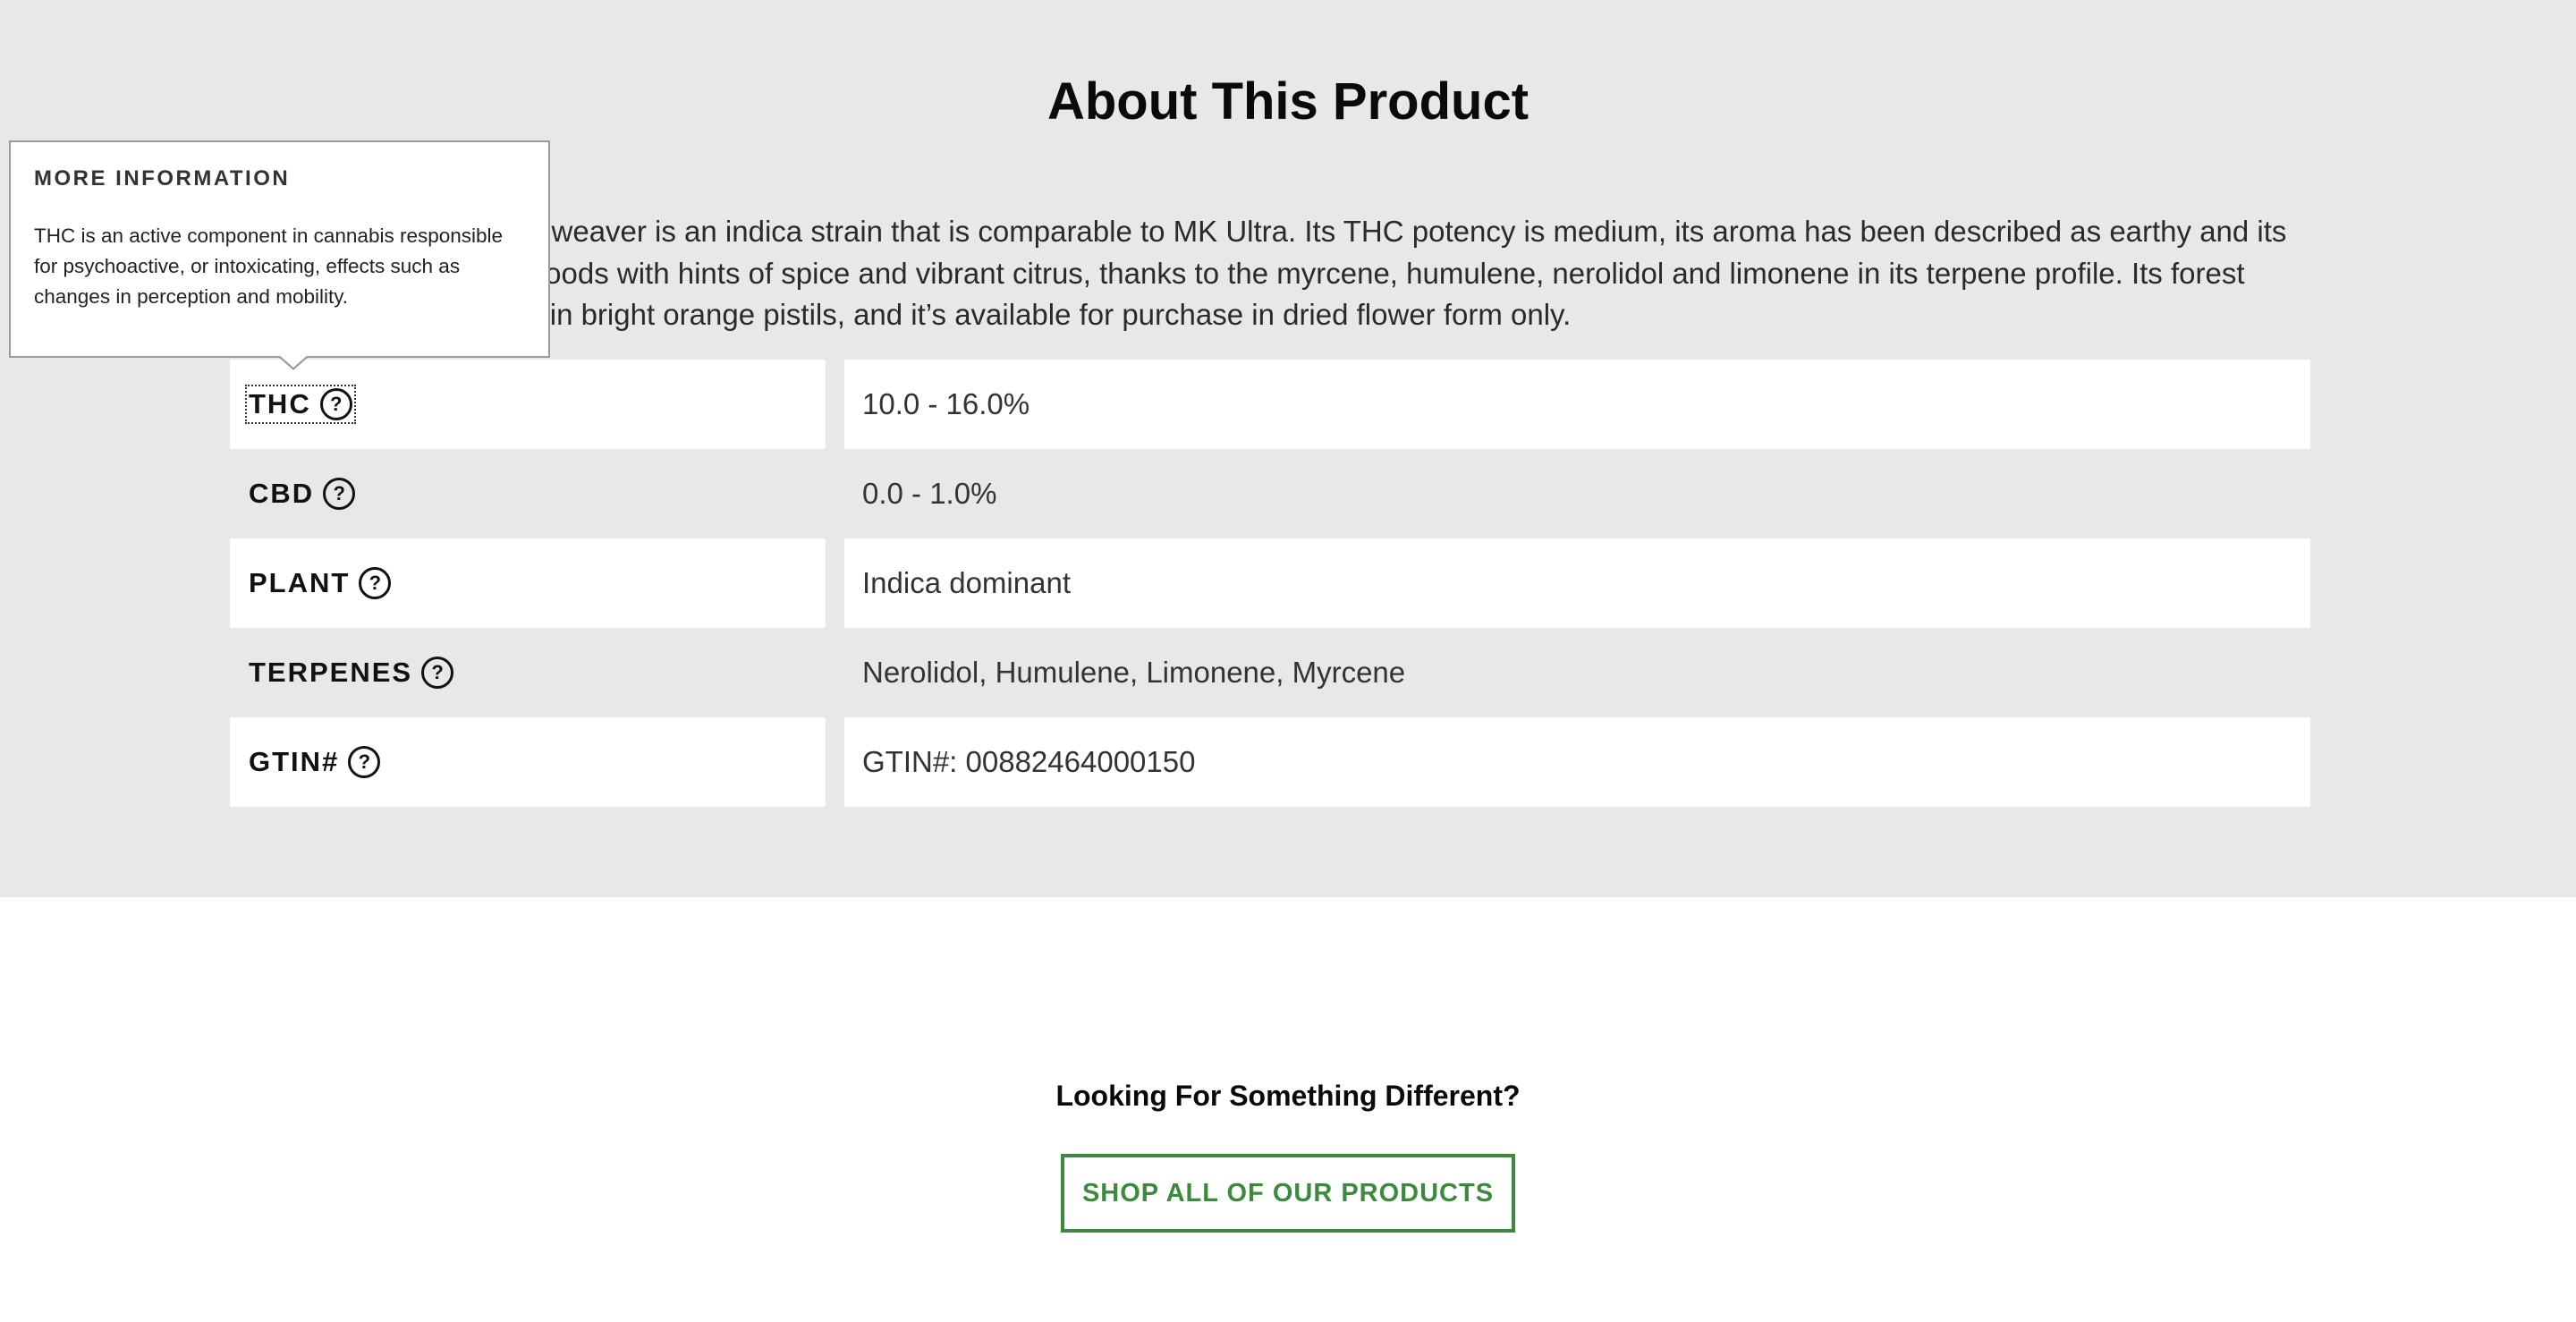 This screenshot has width=2576, height=1322. I want to click on attribute-value: Indica dominant, so click(966, 582).